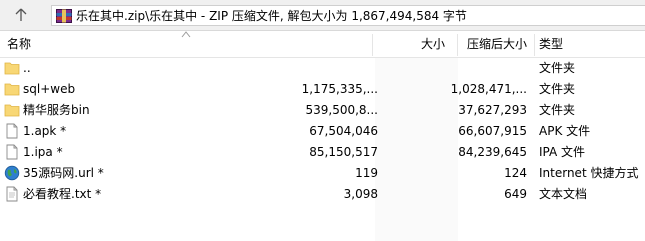 The image size is (645, 241). Describe the element at coordinates (56, 110) in the screenshot. I see `file-name: 精华服务bin` at that location.